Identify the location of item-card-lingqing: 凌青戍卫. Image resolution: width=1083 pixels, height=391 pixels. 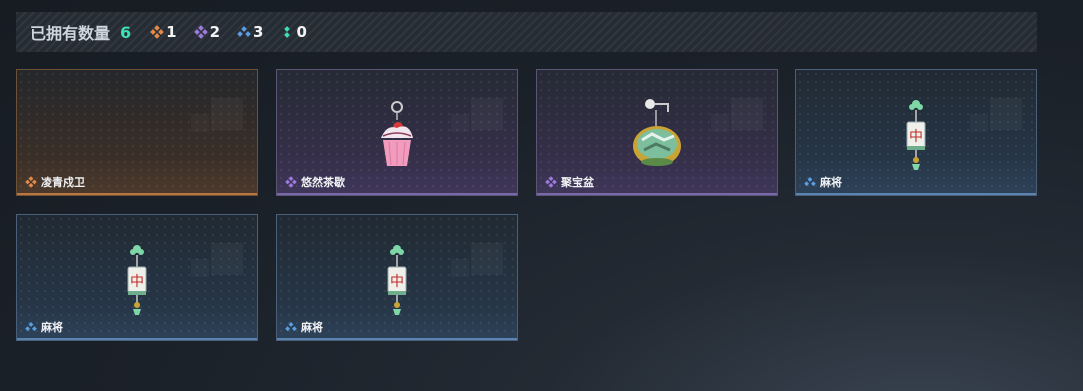
(137, 132).